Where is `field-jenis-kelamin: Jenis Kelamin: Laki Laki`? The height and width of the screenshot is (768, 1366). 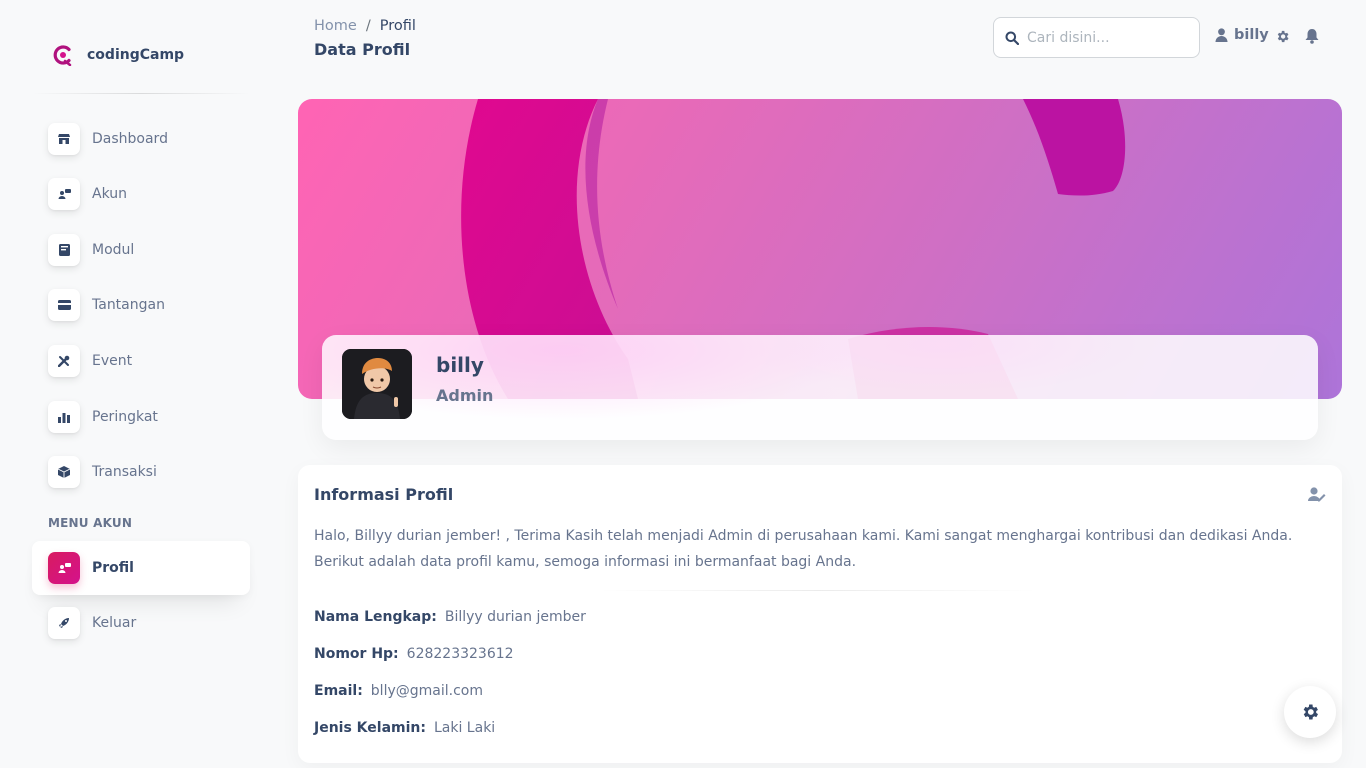
field-jenis-kelamin: Jenis Kelamin: Laki Laki is located at coordinates (404, 728).